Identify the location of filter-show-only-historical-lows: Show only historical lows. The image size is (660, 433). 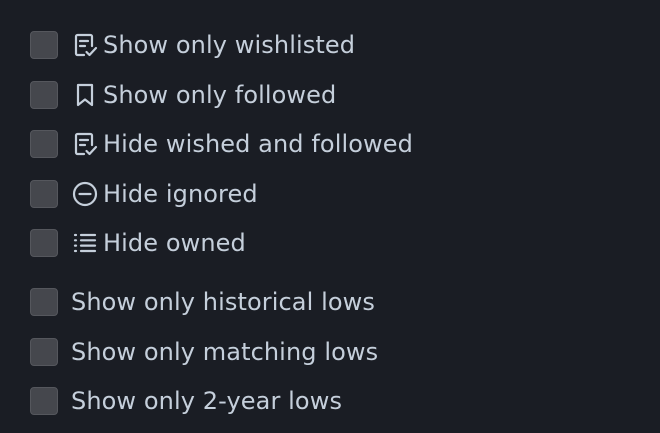
(202, 302).